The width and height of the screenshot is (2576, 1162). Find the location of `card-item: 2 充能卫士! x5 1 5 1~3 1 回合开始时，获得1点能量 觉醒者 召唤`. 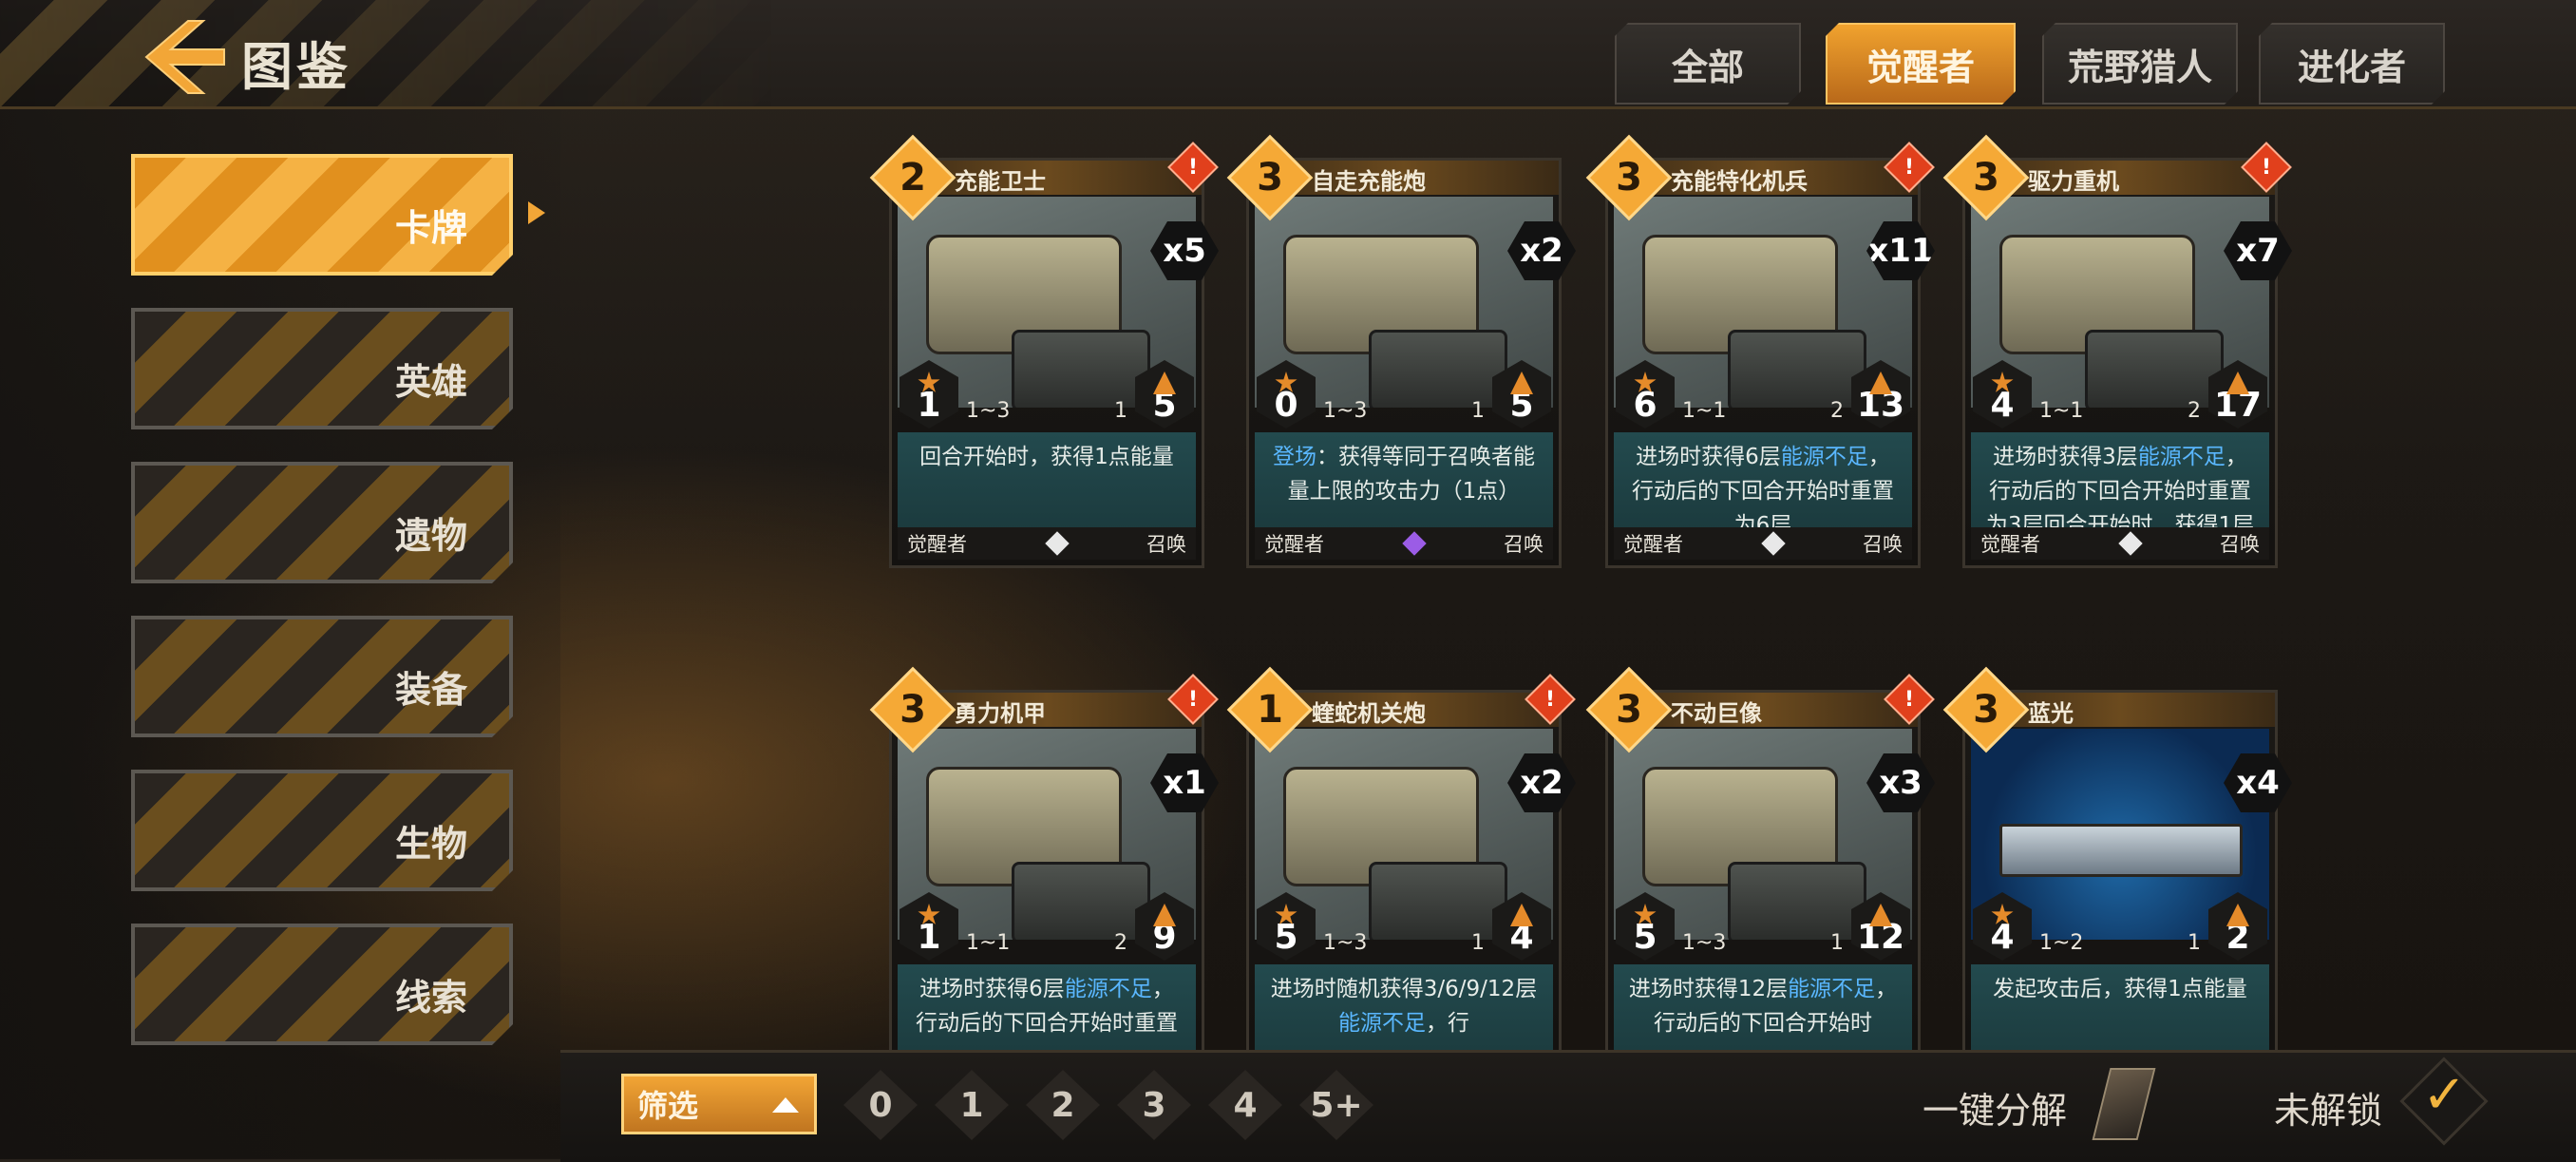

card-item: 2 充能卫士! x5 1 5 1~3 1 回合开始时，获得1点能量 觉醒者 召唤 is located at coordinates (1044, 351).